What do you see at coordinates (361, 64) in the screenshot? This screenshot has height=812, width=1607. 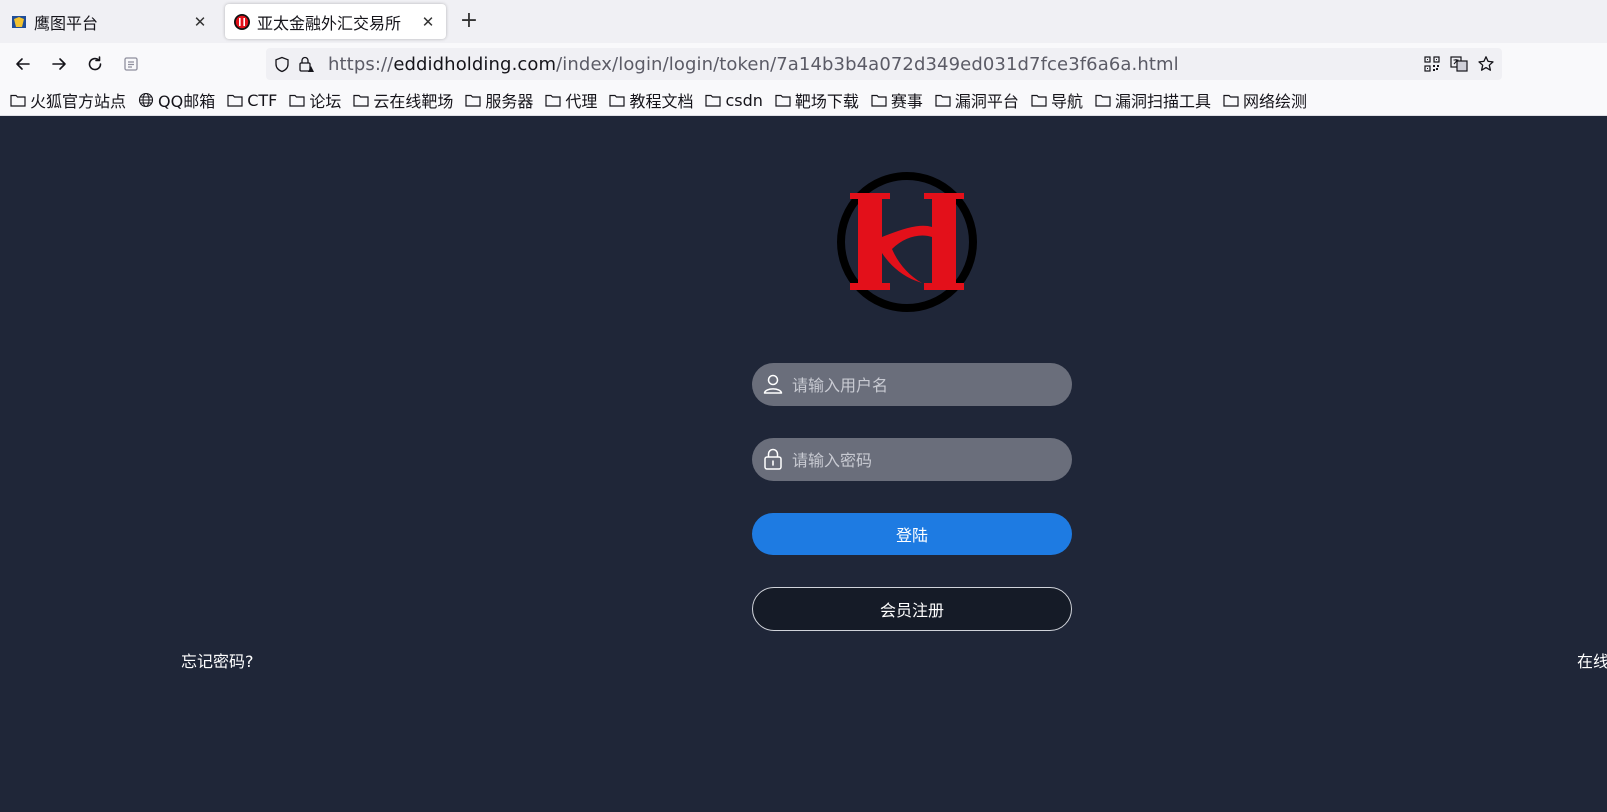 I see `url-scheme: https://` at bounding box center [361, 64].